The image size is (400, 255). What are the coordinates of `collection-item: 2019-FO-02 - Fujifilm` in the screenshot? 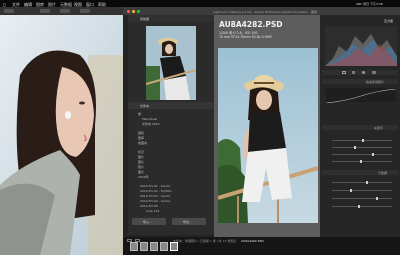 It's located at (156, 191).